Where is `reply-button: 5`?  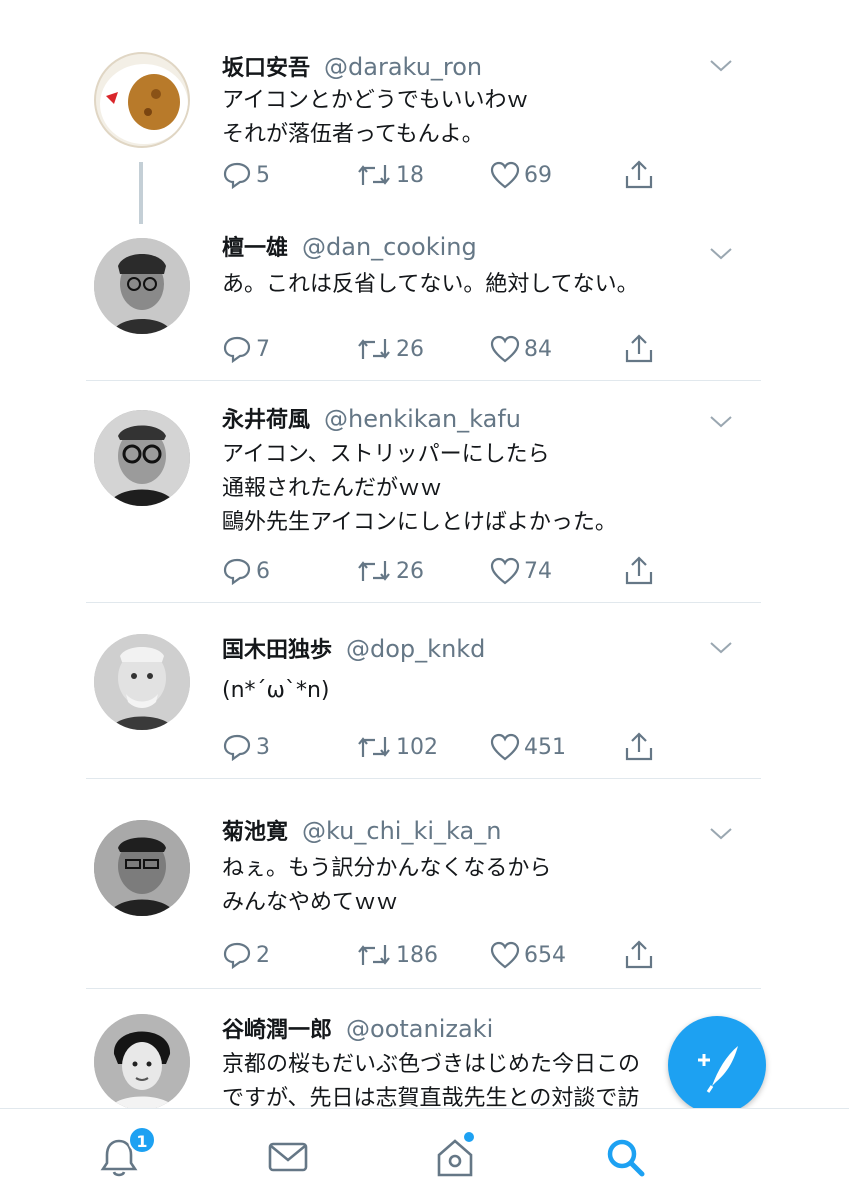 reply-button: 5 is located at coordinates (246, 175).